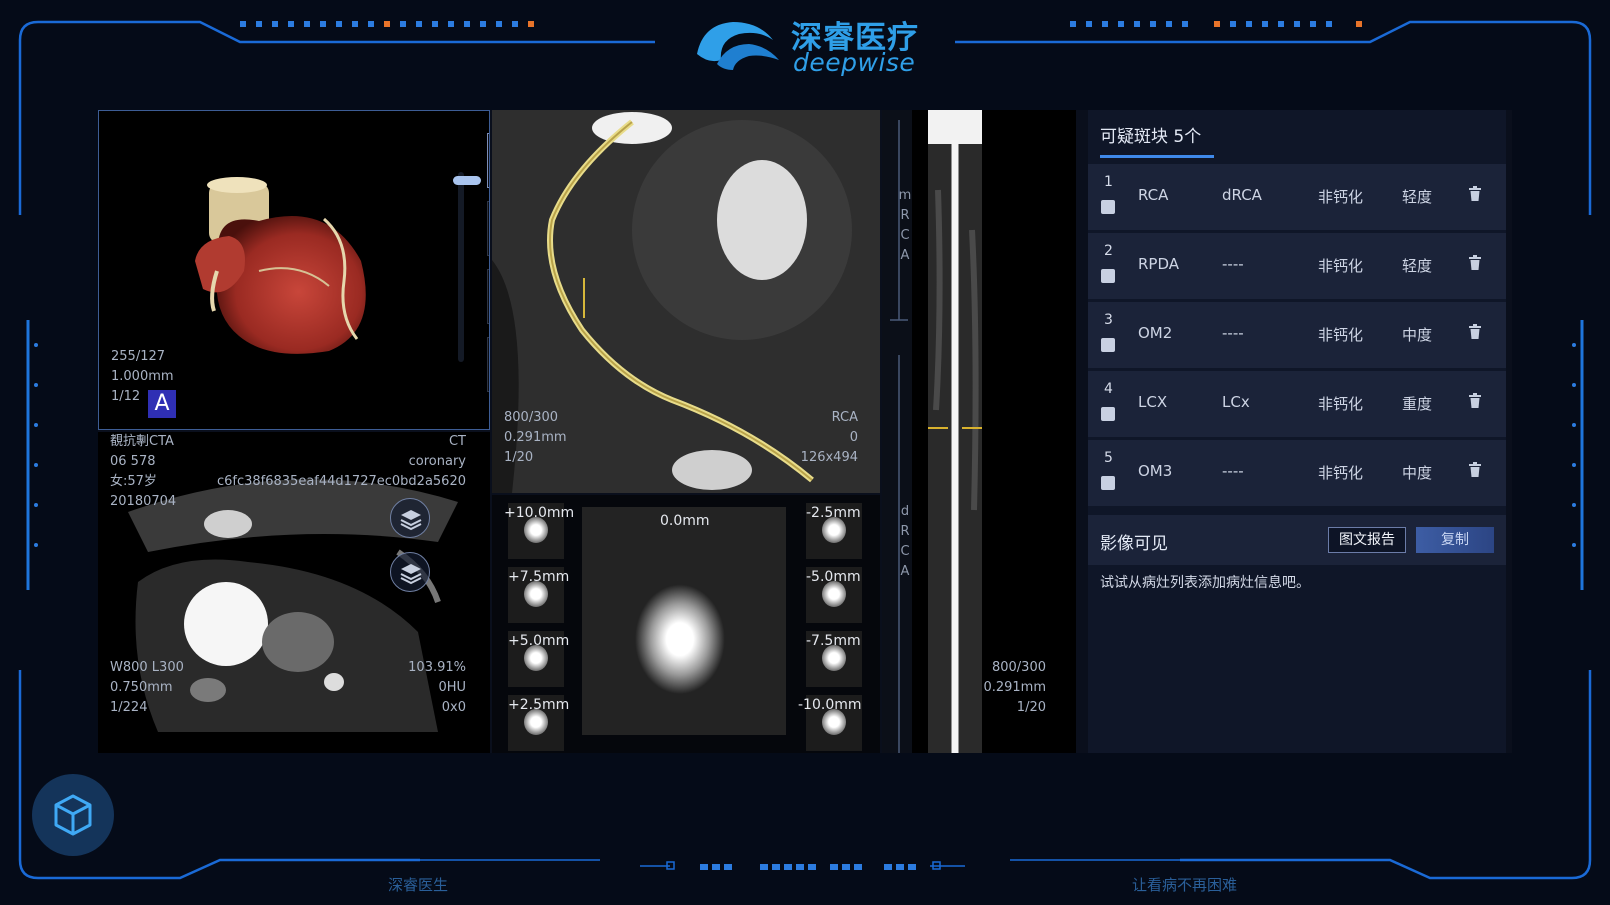 The width and height of the screenshot is (1610, 905). What do you see at coordinates (1159, 264) in the screenshot?
I see `plaque-vessel: RPDA` at bounding box center [1159, 264].